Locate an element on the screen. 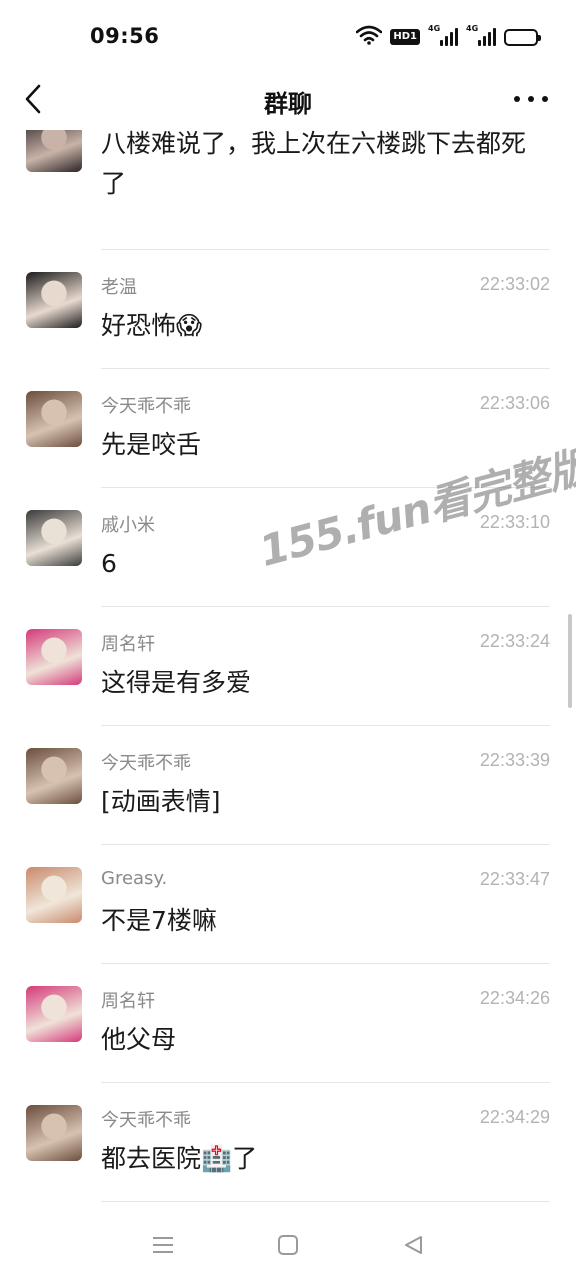 This screenshot has height=1280, width=576. message-text: [动画表情] is located at coordinates (161, 801).